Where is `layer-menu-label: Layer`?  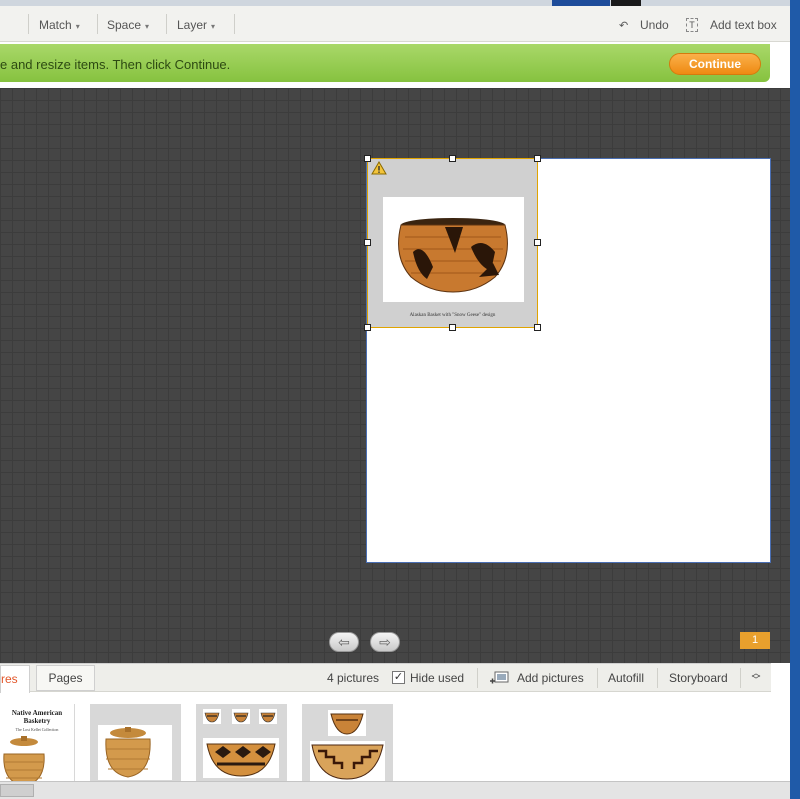
layer-menu-label: Layer is located at coordinates (192, 25).